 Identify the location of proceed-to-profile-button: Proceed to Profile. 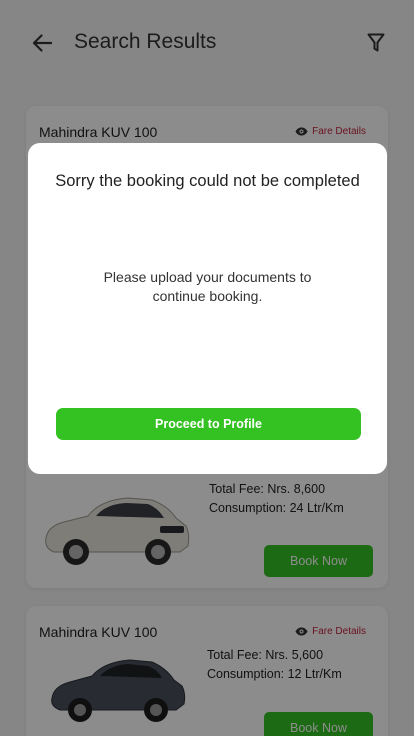
(208, 424).